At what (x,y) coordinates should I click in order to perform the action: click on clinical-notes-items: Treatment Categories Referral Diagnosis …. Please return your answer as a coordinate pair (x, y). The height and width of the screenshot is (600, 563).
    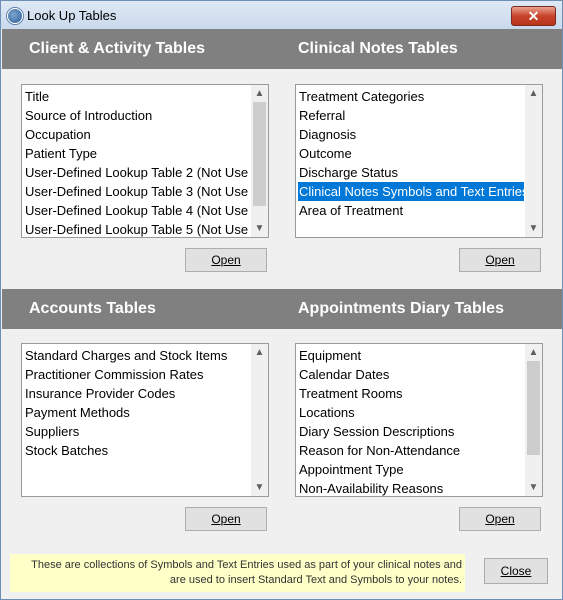
    Looking at the image, I should click on (411, 153).